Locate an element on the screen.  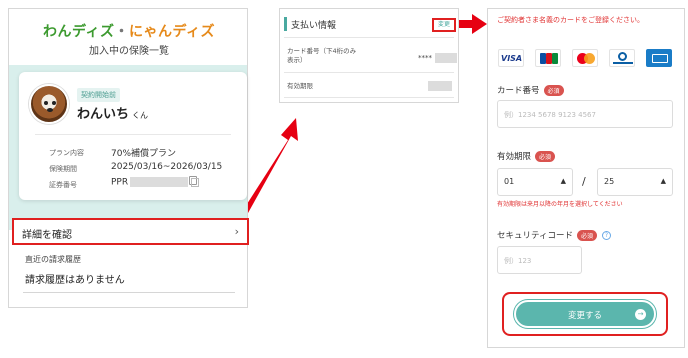
security-code-input: 例）123 is located at coordinates (539, 260).